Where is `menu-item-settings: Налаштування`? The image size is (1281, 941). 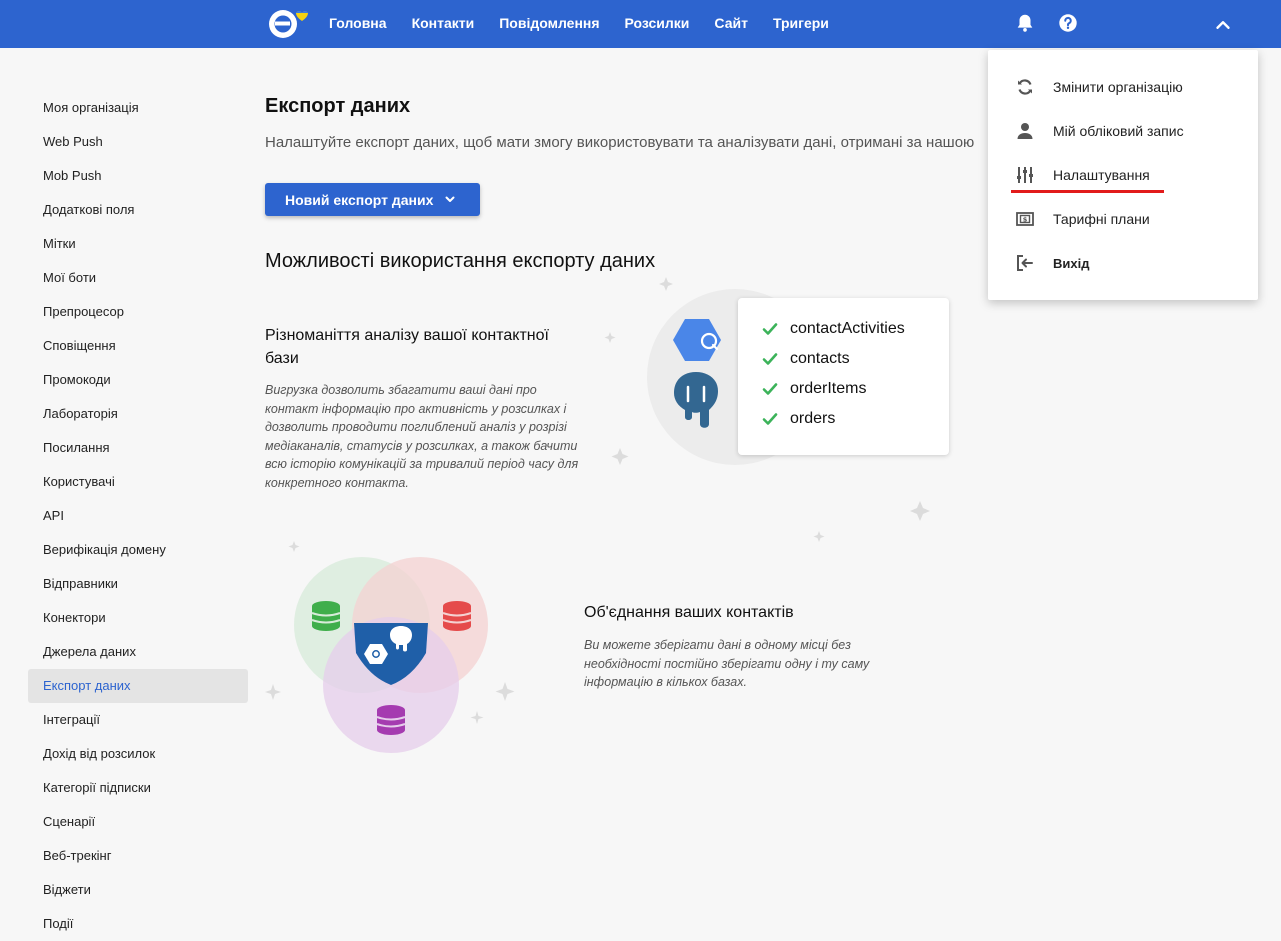 menu-item-settings: Налаштування is located at coordinates (1123, 175).